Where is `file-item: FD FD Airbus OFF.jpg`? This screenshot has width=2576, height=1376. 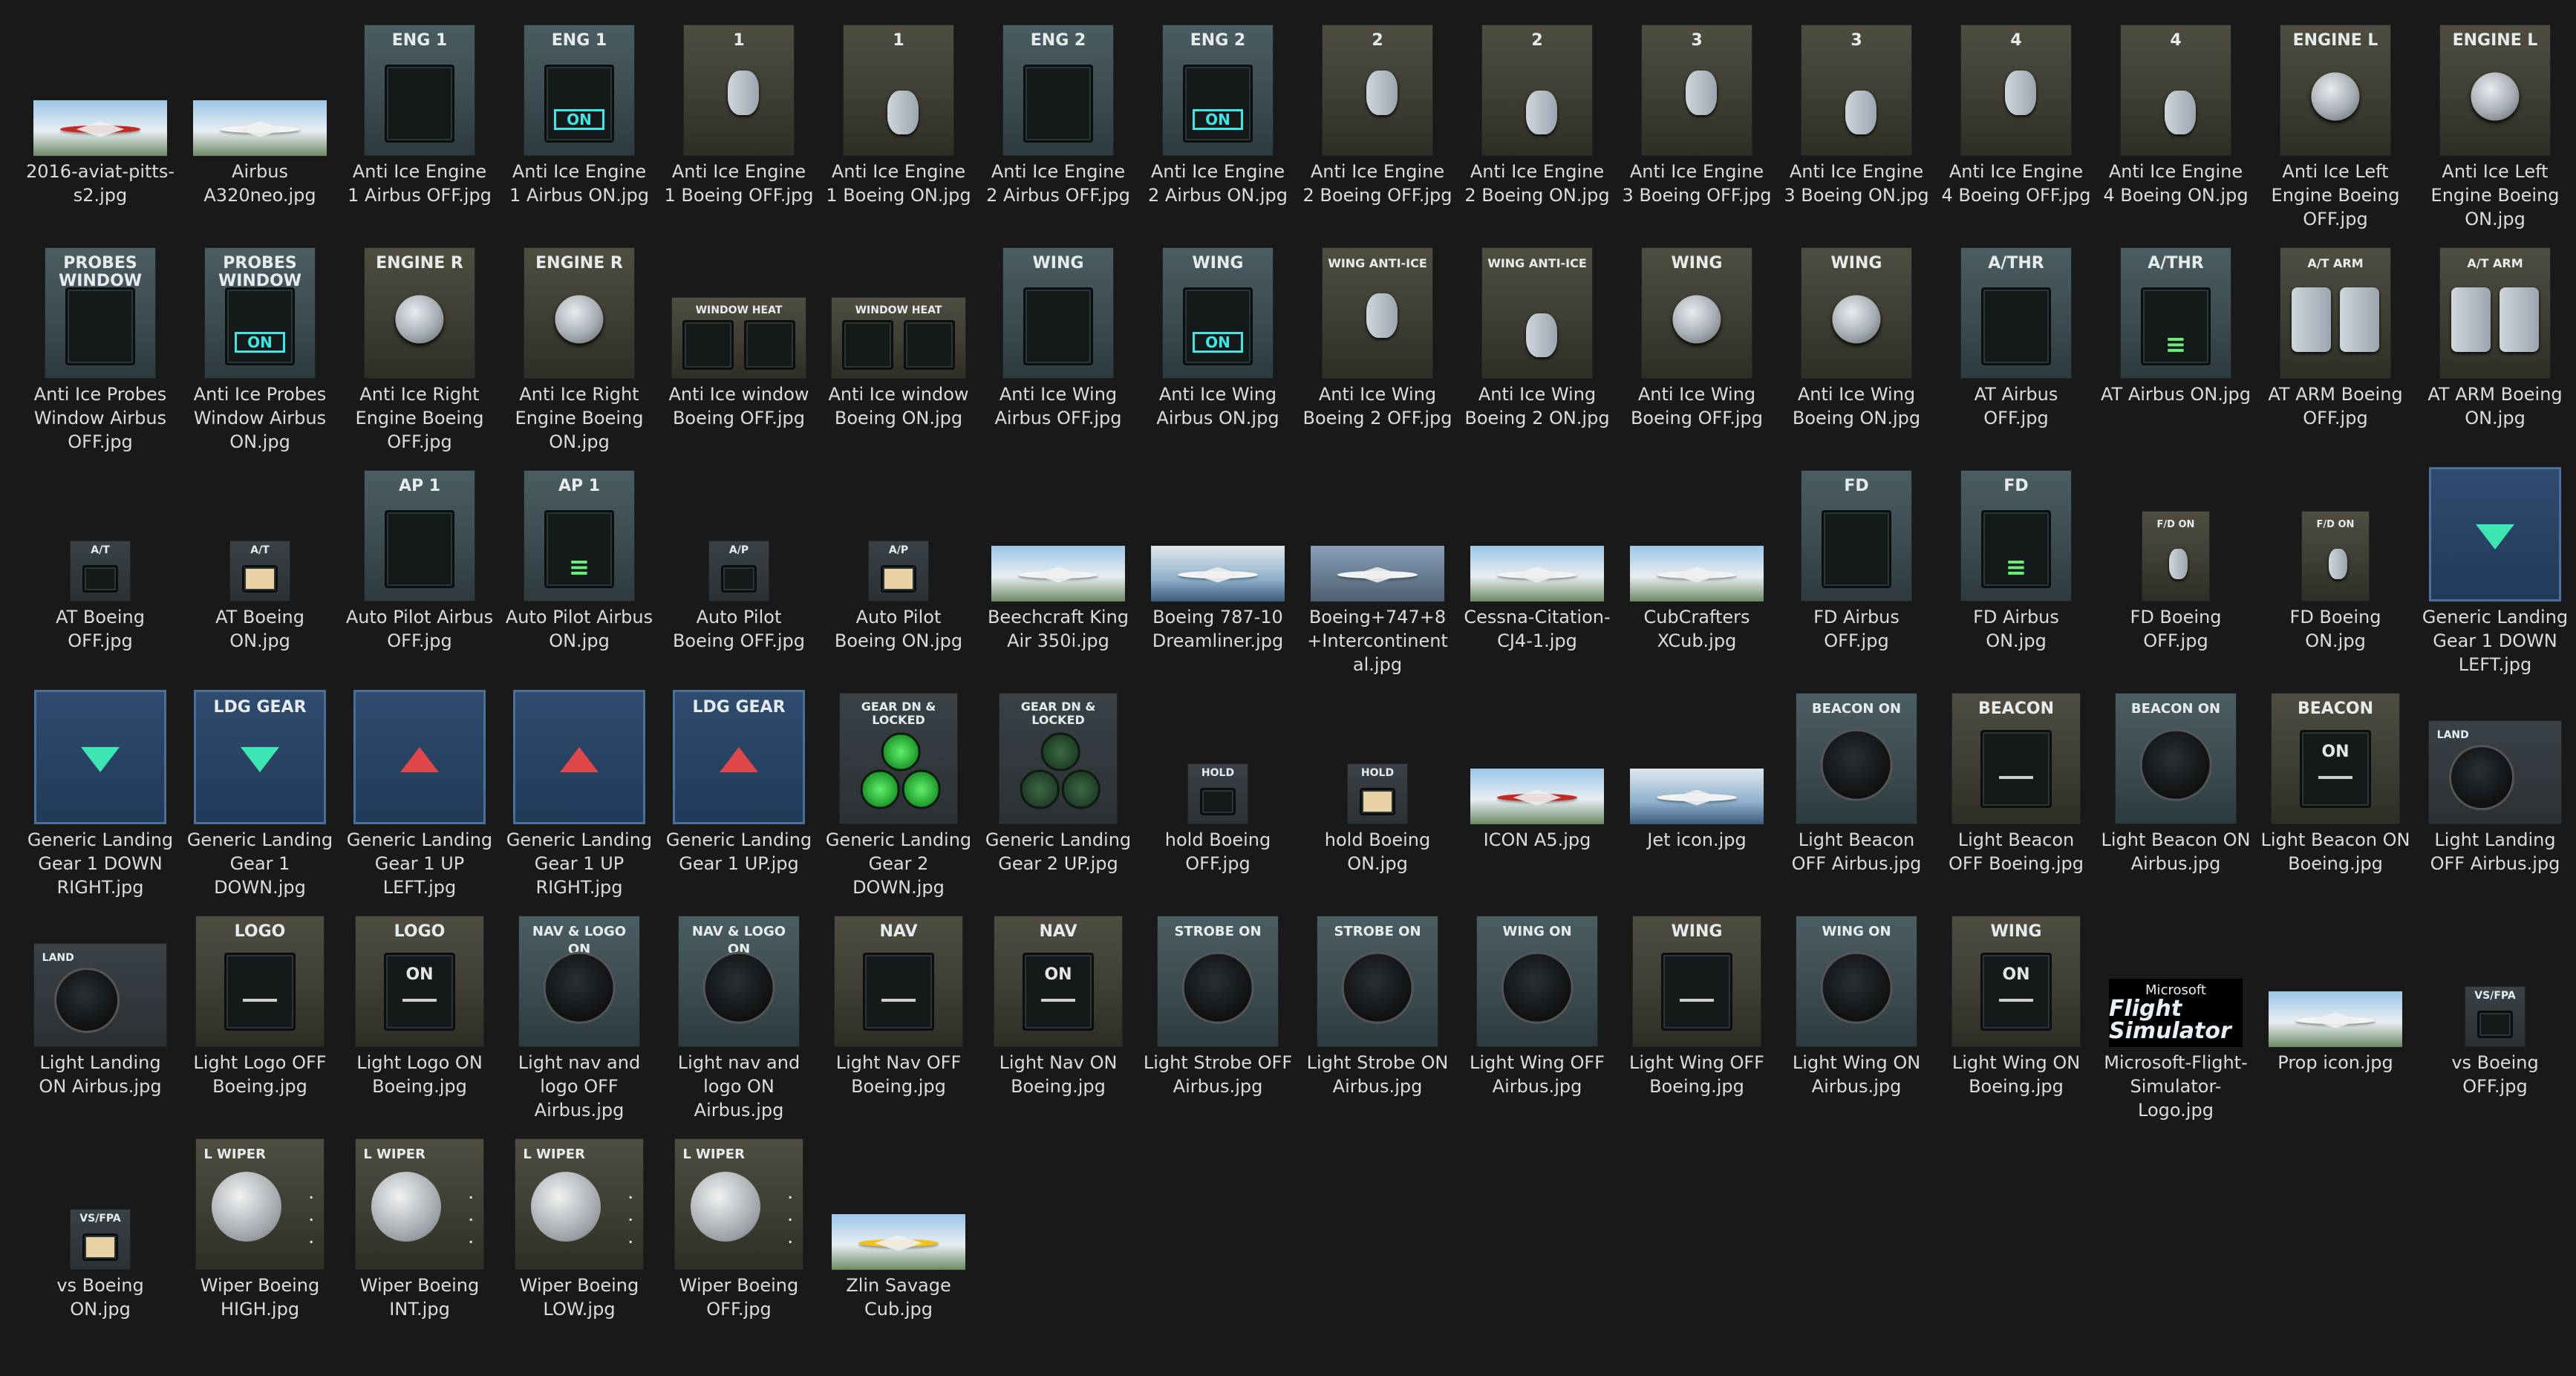
file-item: FD FD Airbus OFF.jpg is located at coordinates (1856, 564).